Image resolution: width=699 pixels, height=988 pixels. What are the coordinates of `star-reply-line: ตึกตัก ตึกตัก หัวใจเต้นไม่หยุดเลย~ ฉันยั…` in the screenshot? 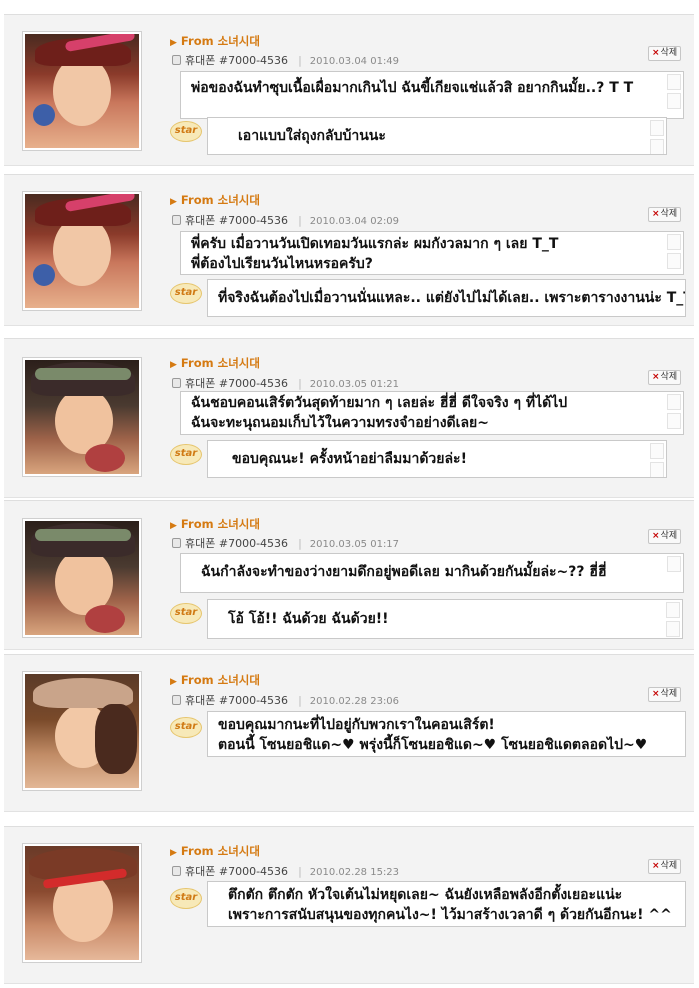 It's located at (425, 895).